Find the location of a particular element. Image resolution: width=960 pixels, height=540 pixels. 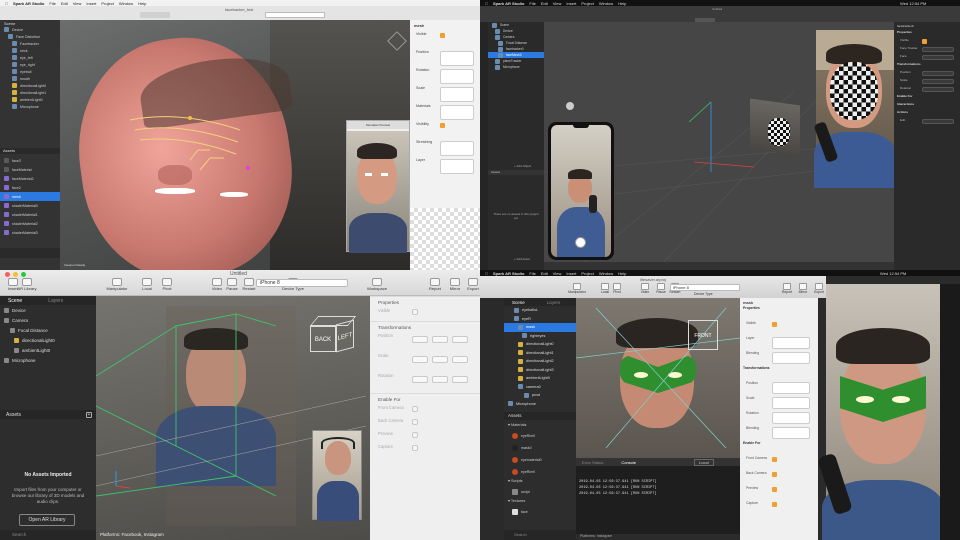

phone-preview is located at coordinates (581, 191).